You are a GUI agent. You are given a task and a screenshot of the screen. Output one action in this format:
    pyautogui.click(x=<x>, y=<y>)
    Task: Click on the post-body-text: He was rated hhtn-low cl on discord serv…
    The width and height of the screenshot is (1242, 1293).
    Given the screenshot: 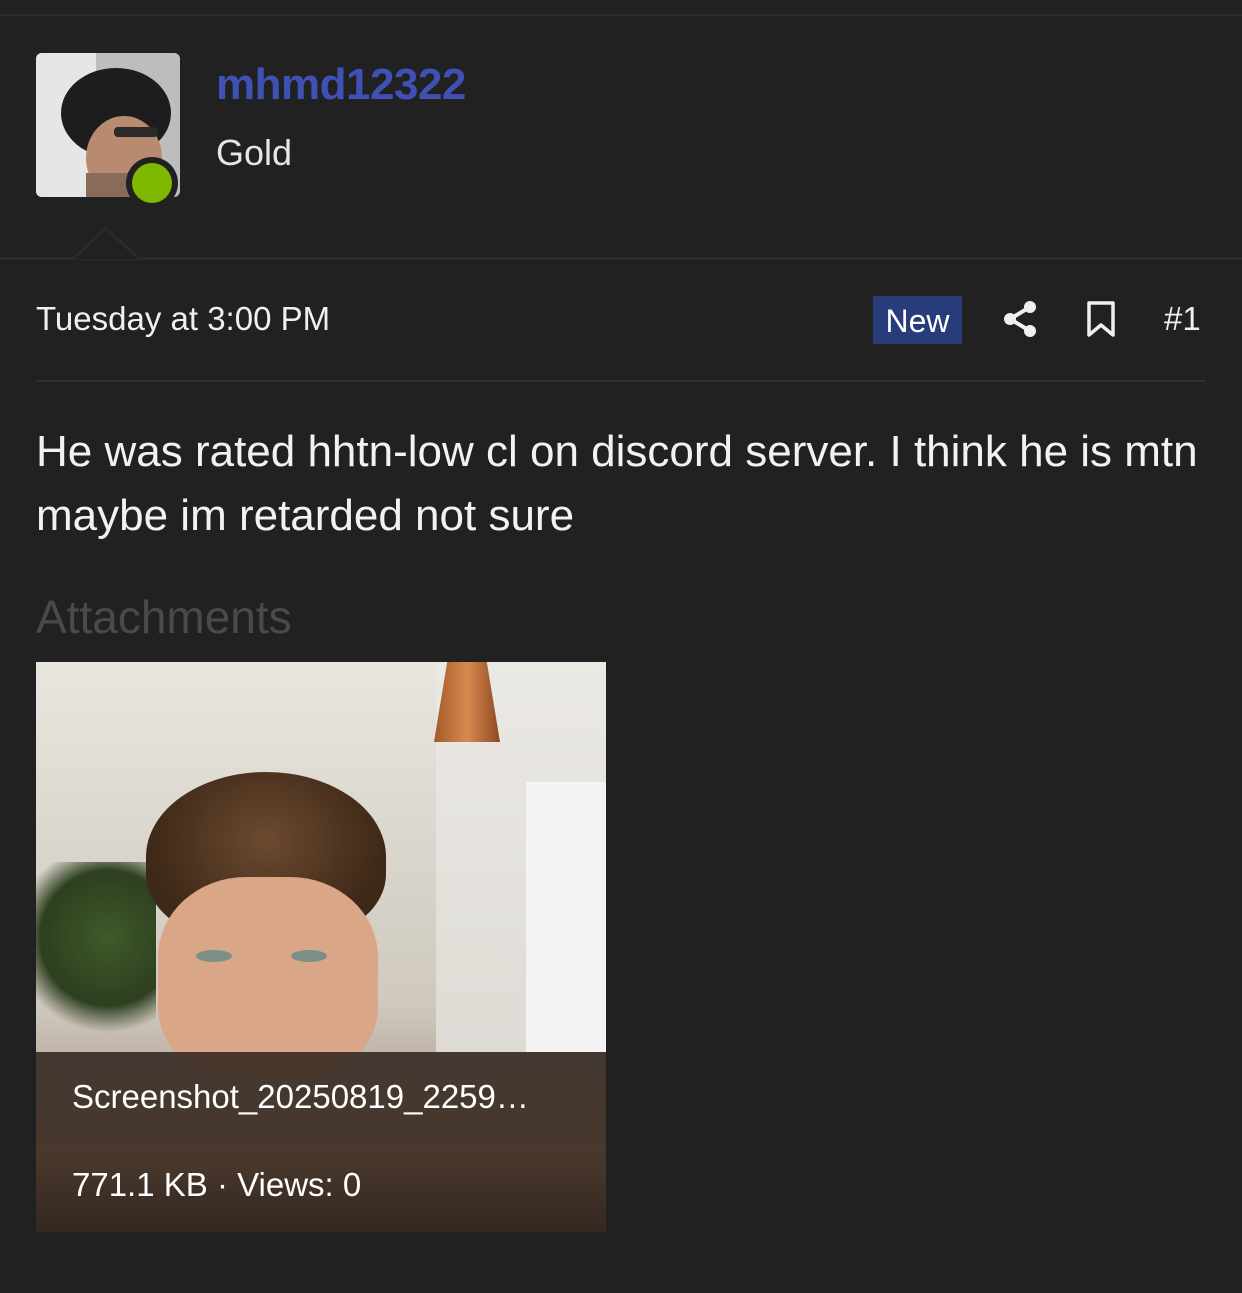 What is the action you would take?
    pyautogui.click(x=617, y=483)
    